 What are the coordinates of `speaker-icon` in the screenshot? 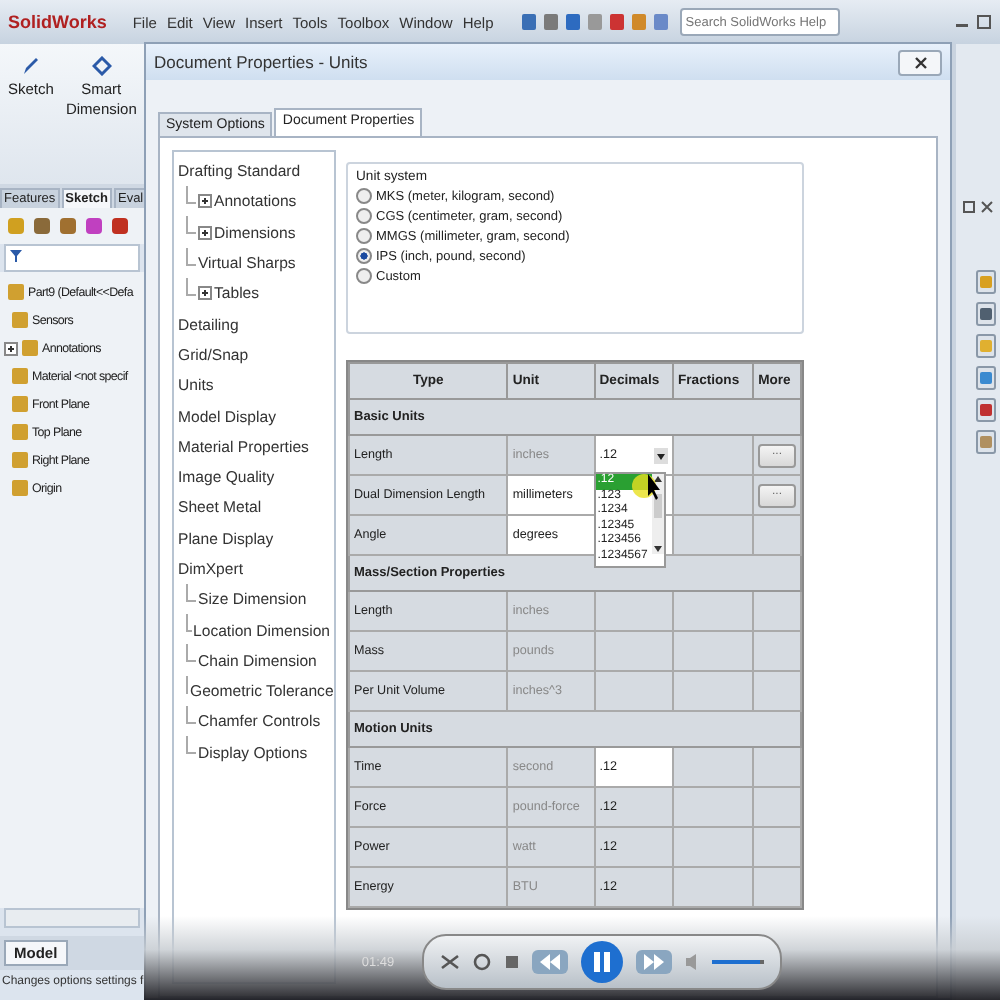 It's located at (692, 962).